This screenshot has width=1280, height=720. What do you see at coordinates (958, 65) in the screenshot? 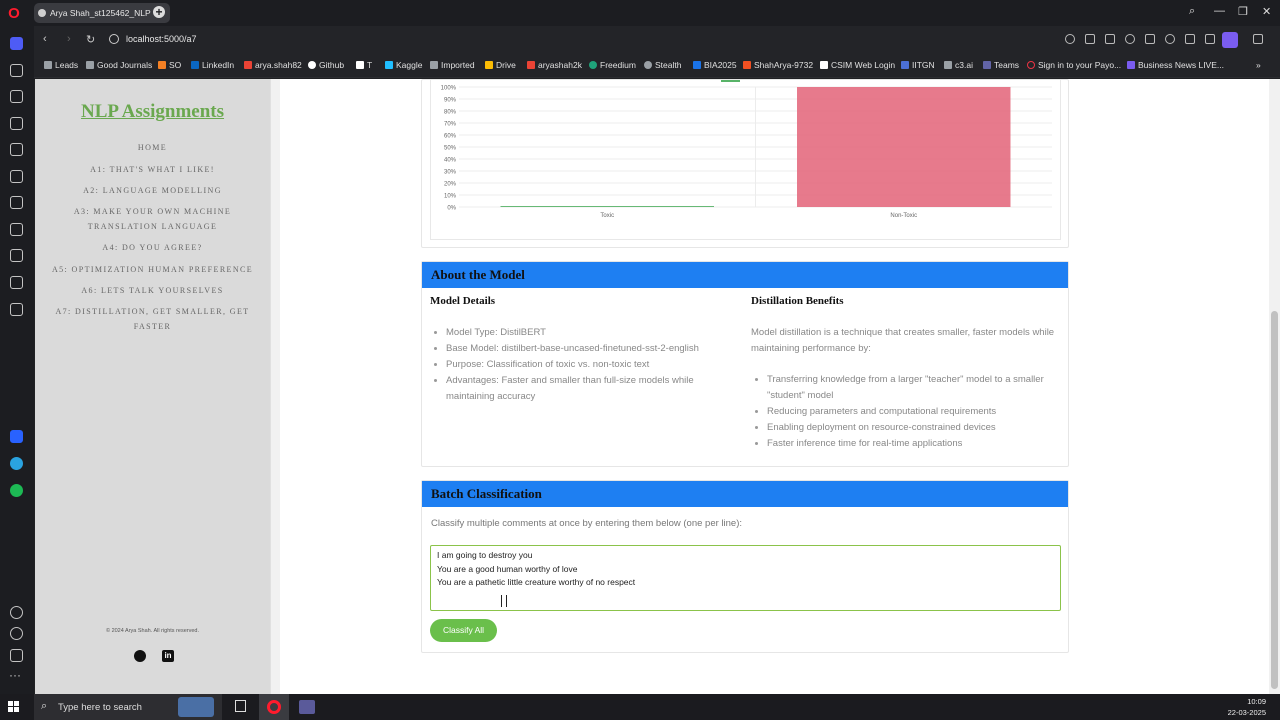
I see `bookmark-item: c3.ai` at bounding box center [958, 65].